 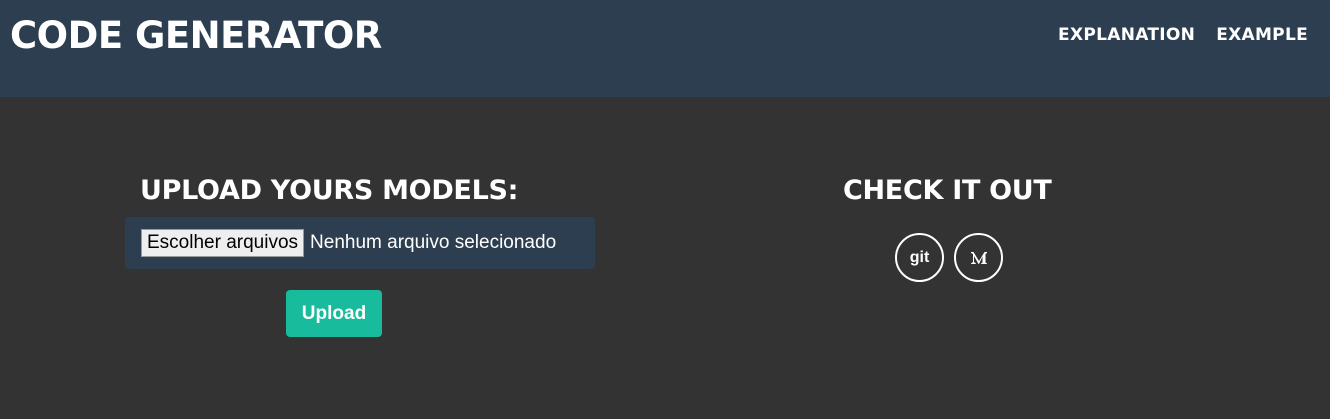 I want to click on medium-icon, so click(x=978, y=257).